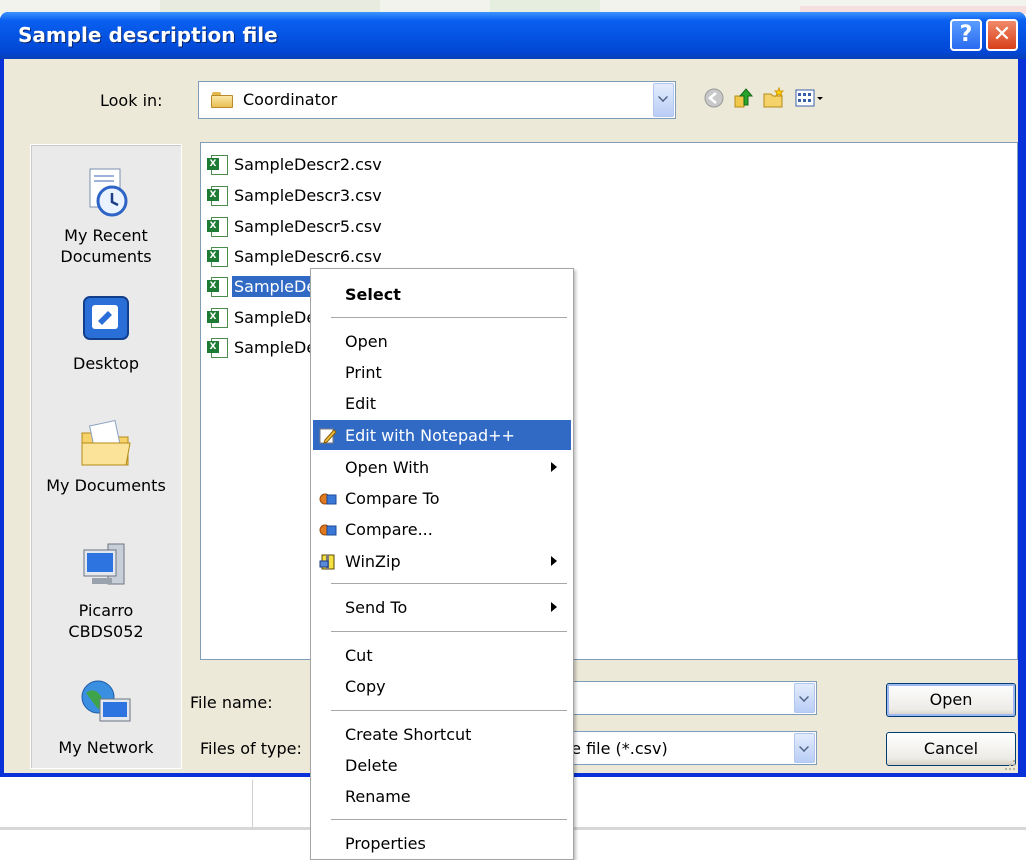  Describe the element at coordinates (106, 442) in the screenshot. I see `my-documents-icon` at that location.